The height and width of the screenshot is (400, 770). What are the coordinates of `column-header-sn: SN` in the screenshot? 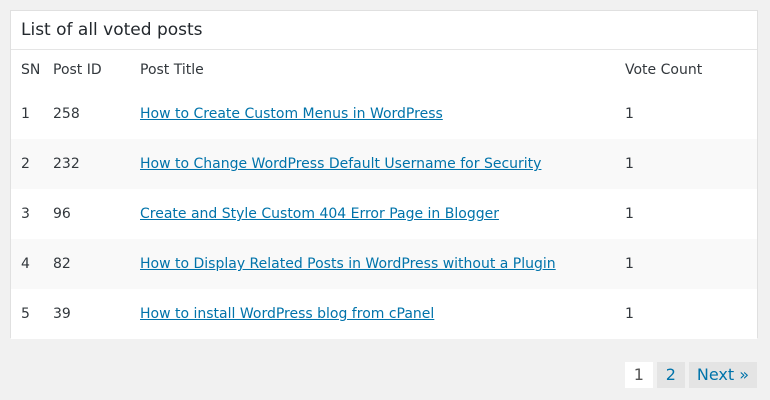 It's located at (31, 69).